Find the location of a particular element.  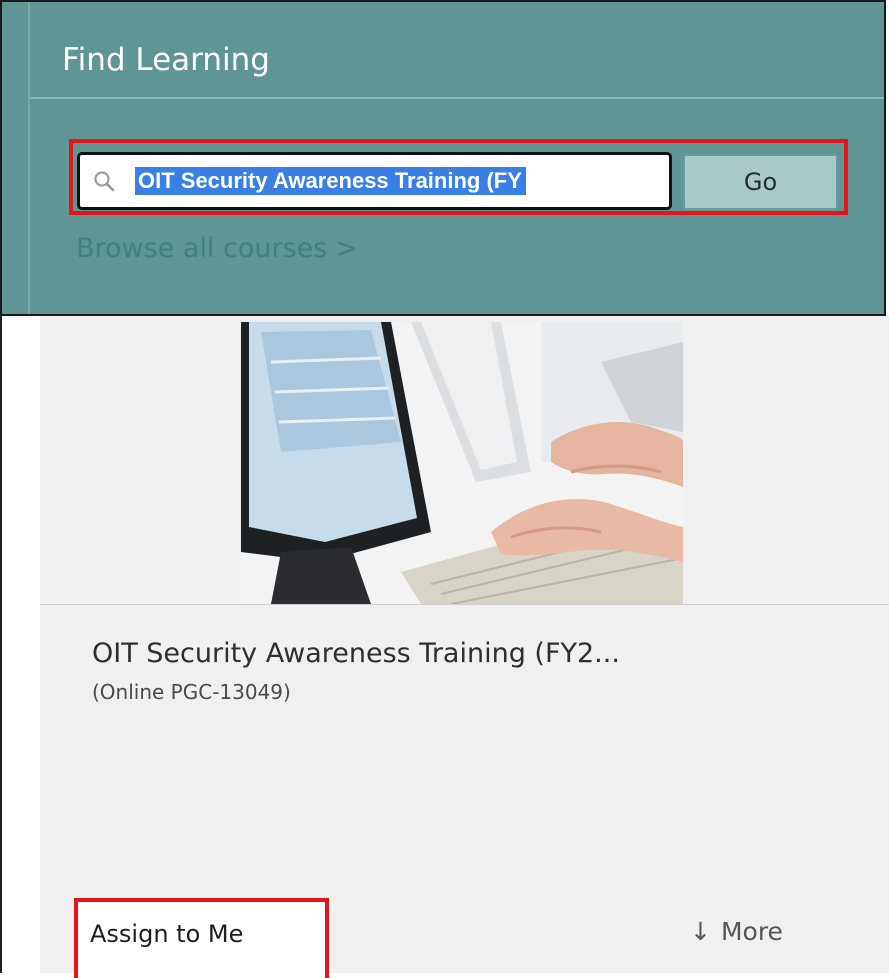

card-divider is located at coordinates (464, 604).